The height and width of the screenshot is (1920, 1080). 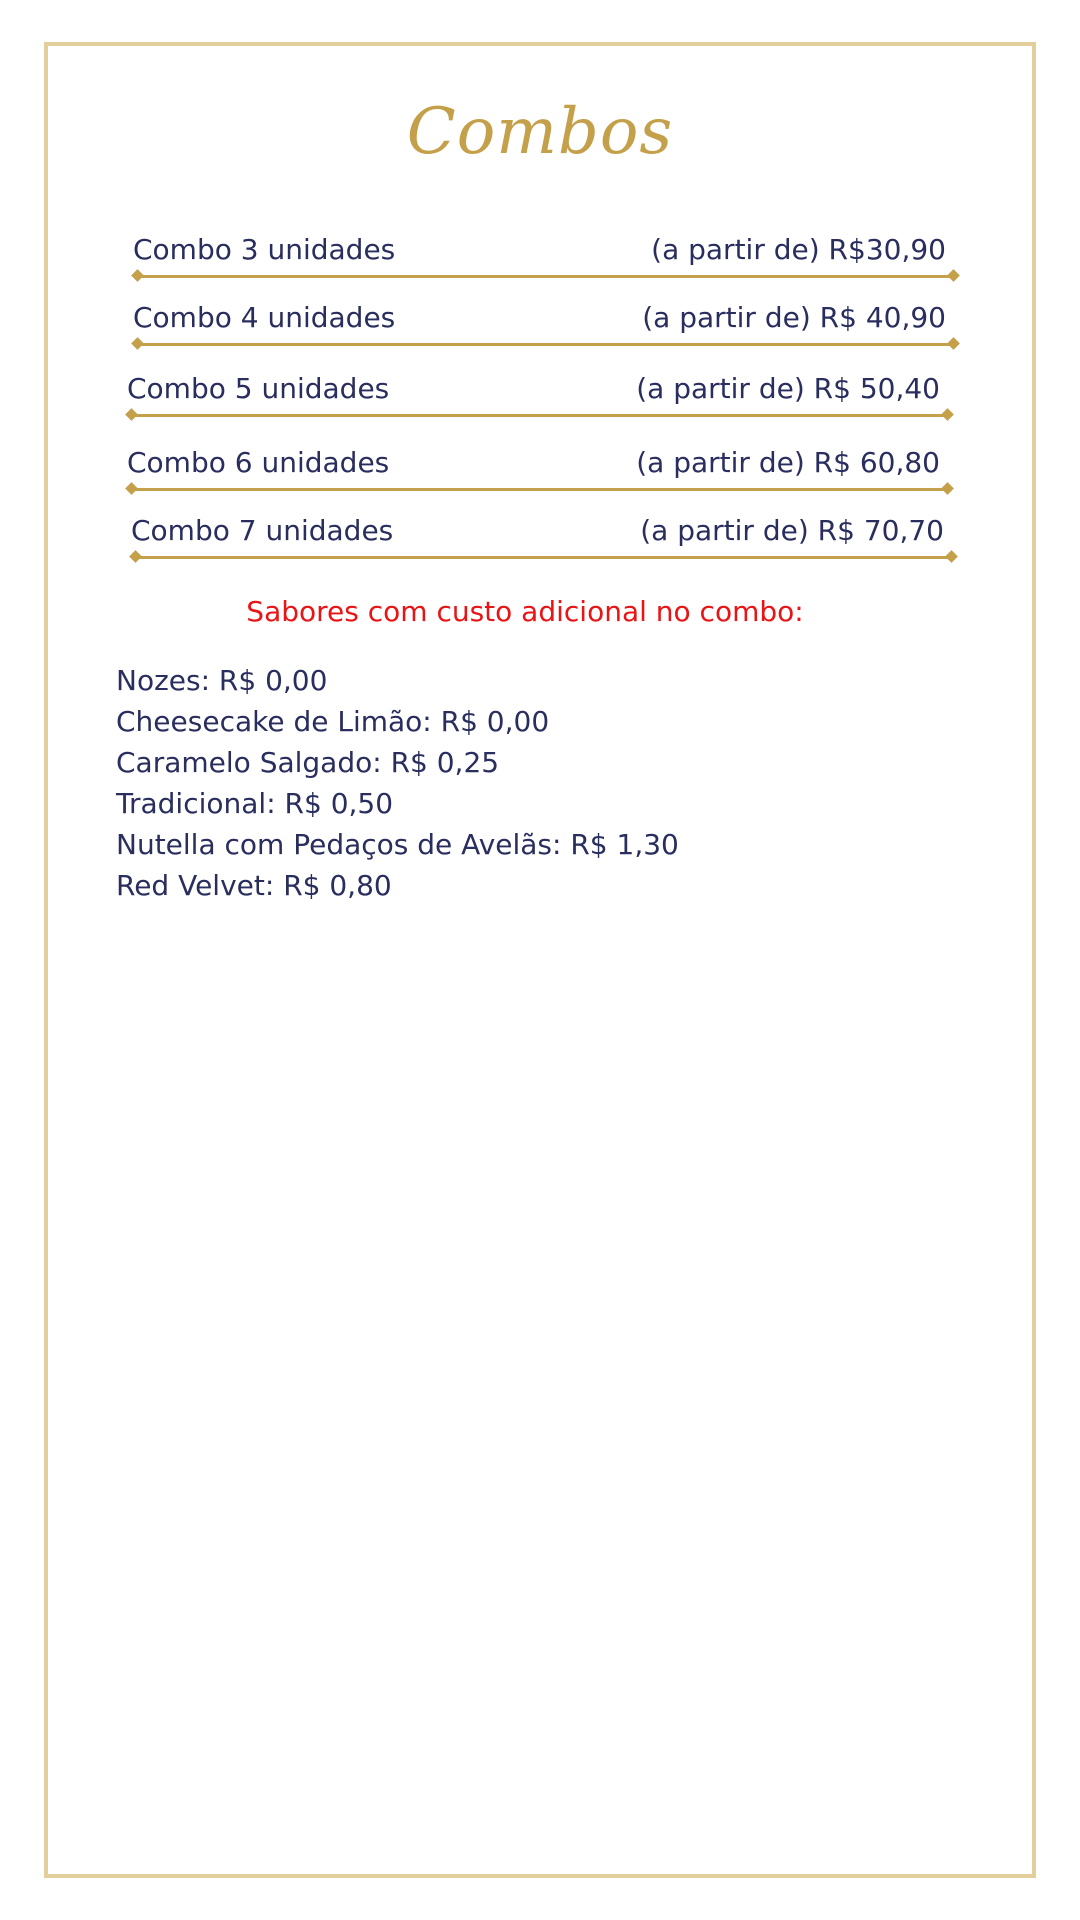 What do you see at coordinates (222, 680) in the screenshot?
I see `flavor-item: Nozes: R$ 0,00` at bounding box center [222, 680].